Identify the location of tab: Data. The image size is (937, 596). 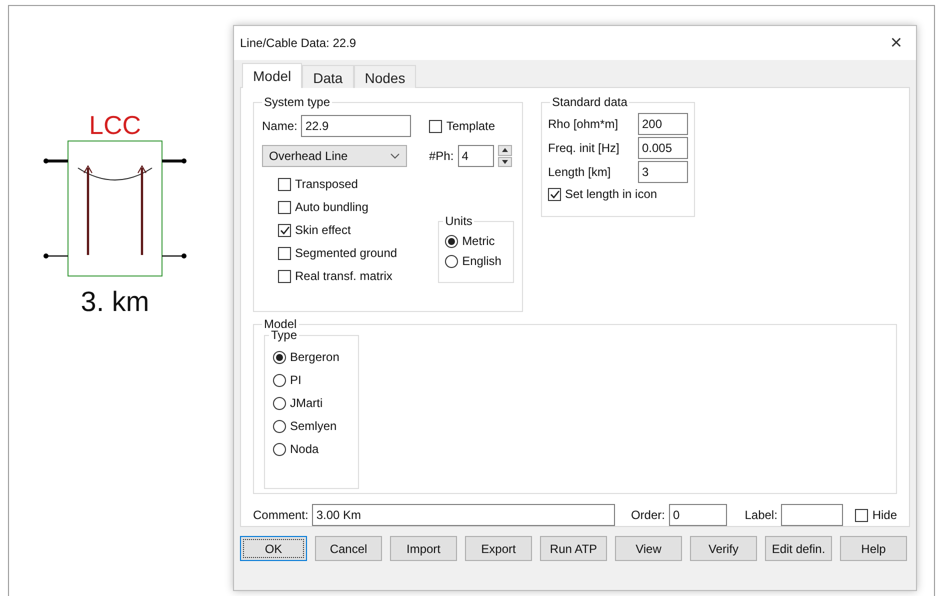
(328, 76).